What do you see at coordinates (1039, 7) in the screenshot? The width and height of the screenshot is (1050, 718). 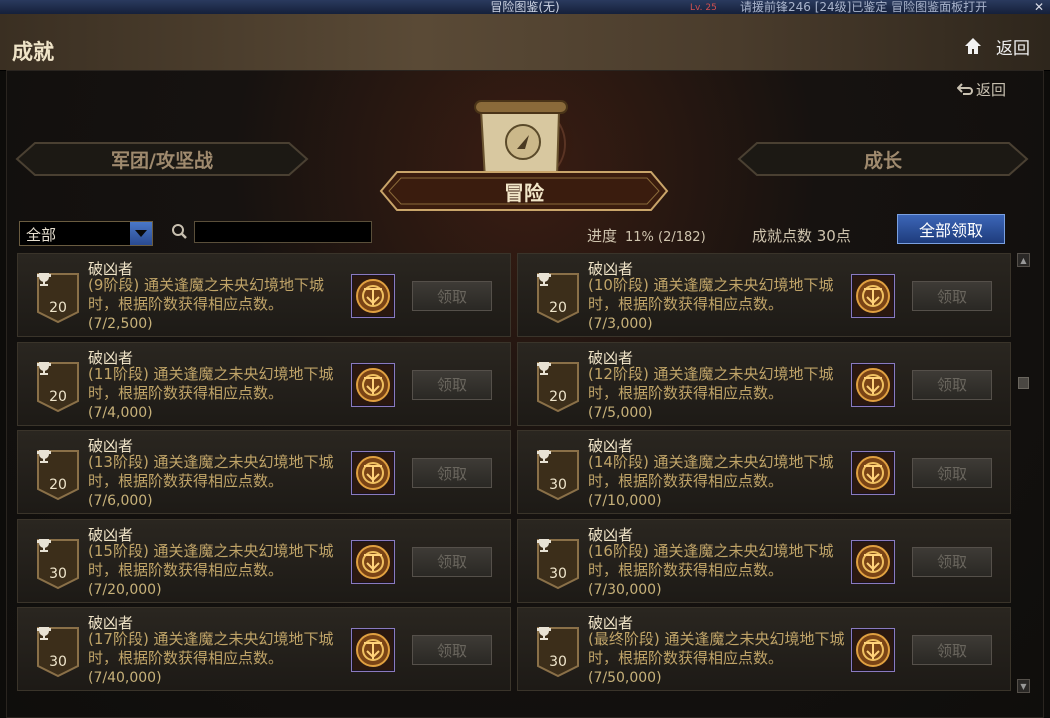 I see `close-icon: ✕` at bounding box center [1039, 7].